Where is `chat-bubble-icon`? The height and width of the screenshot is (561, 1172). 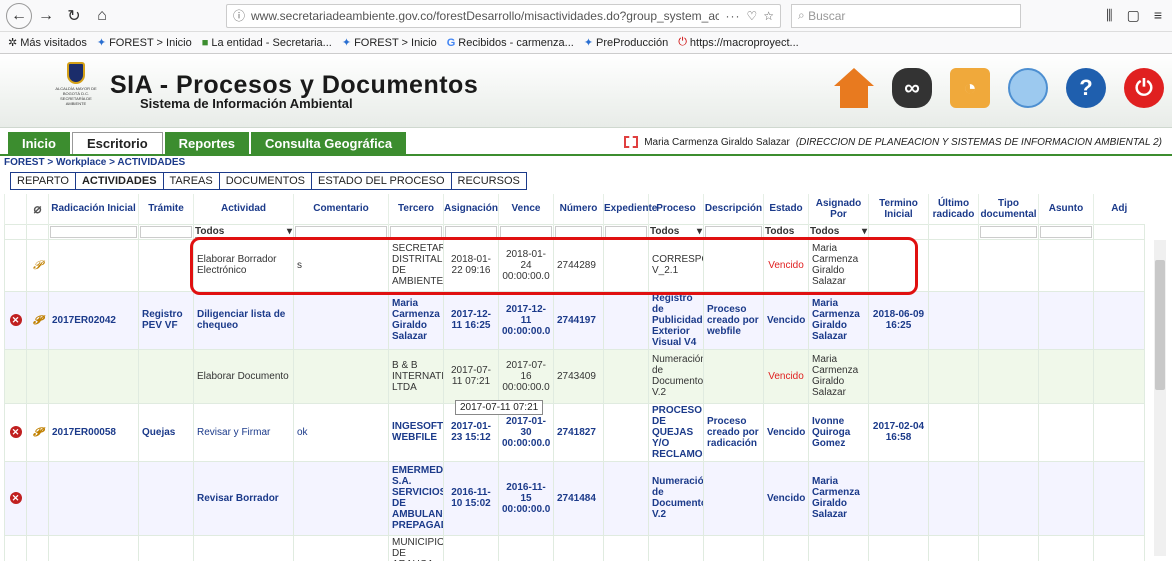 chat-bubble-icon is located at coordinates (1028, 88).